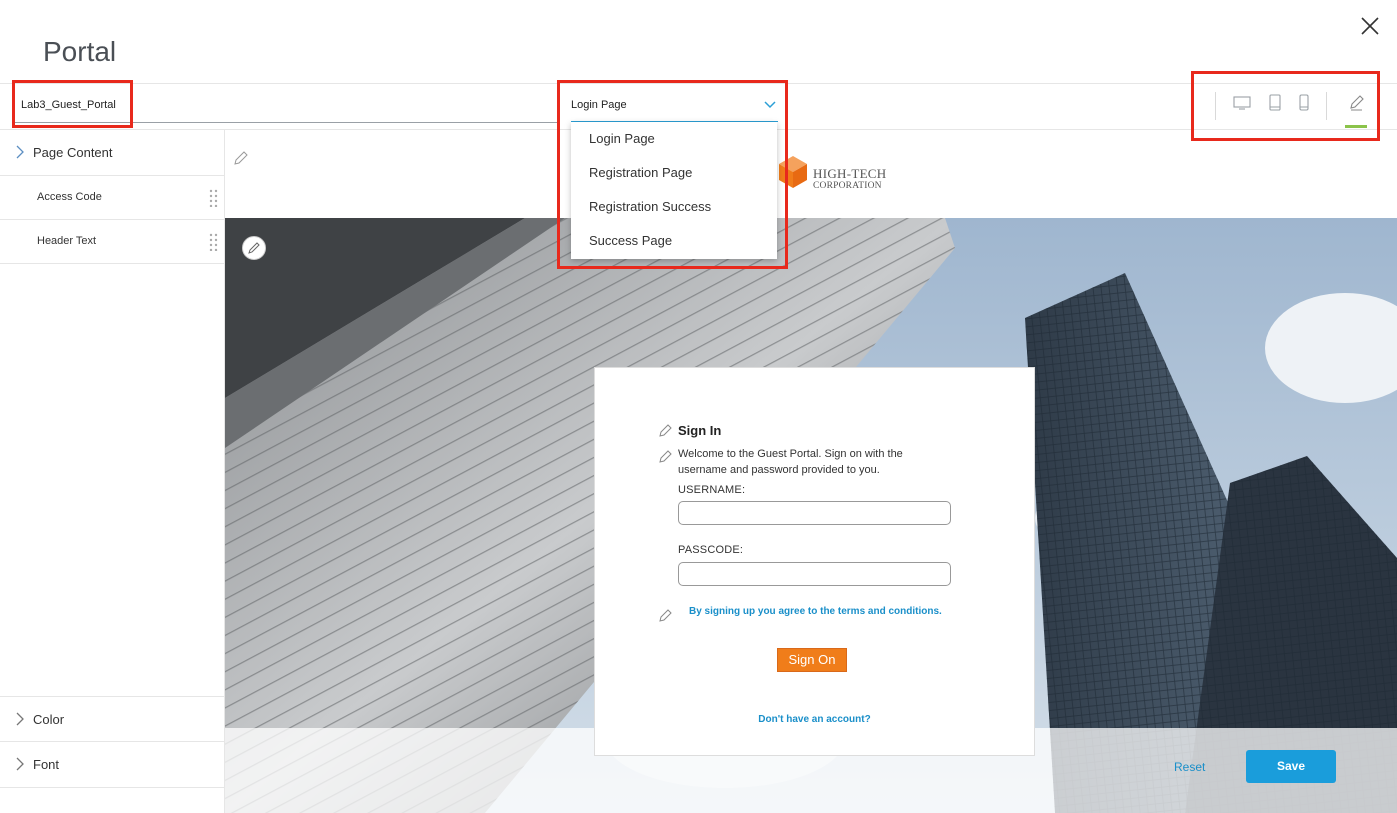 The height and width of the screenshot is (813, 1397). I want to click on logo-sub-text: CORPORATION, so click(847, 186).